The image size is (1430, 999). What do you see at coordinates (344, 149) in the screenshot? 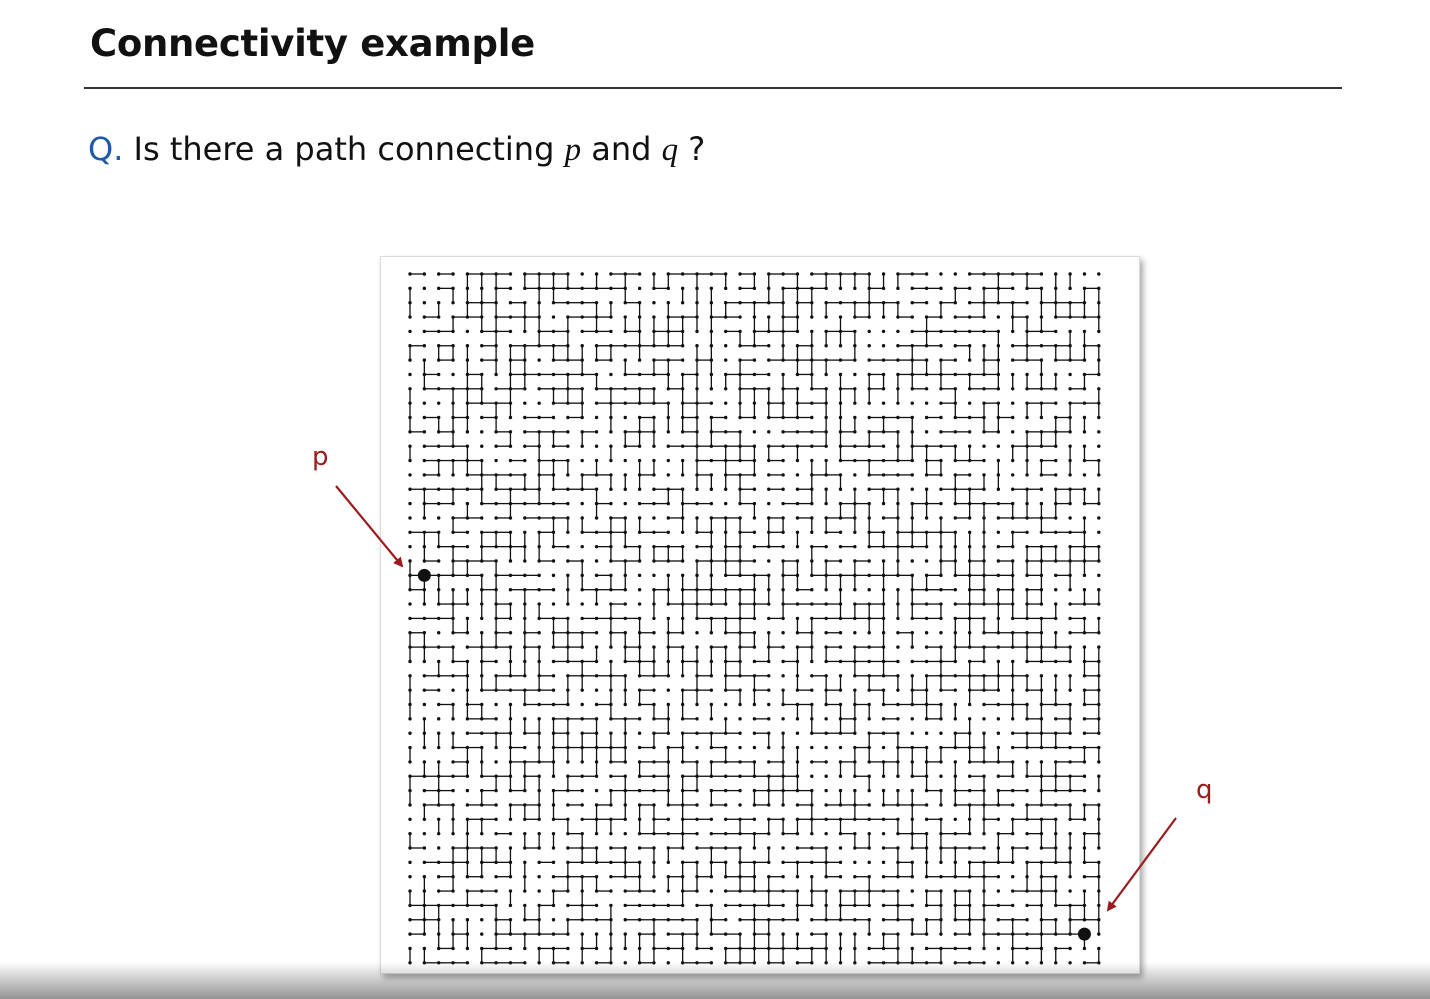
I see `question-text-before: Is there a path connecting` at bounding box center [344, 149].